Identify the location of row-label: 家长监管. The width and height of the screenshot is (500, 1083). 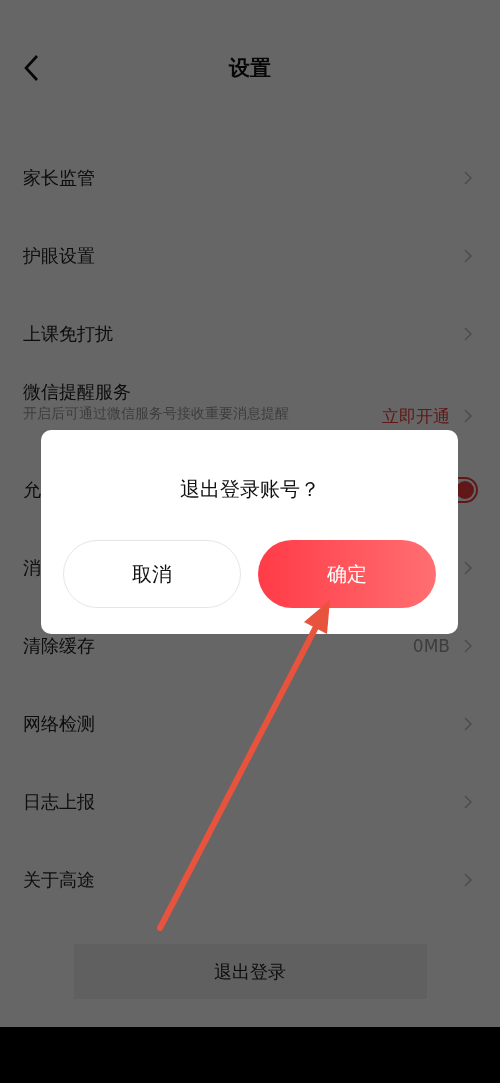
(59, 178).